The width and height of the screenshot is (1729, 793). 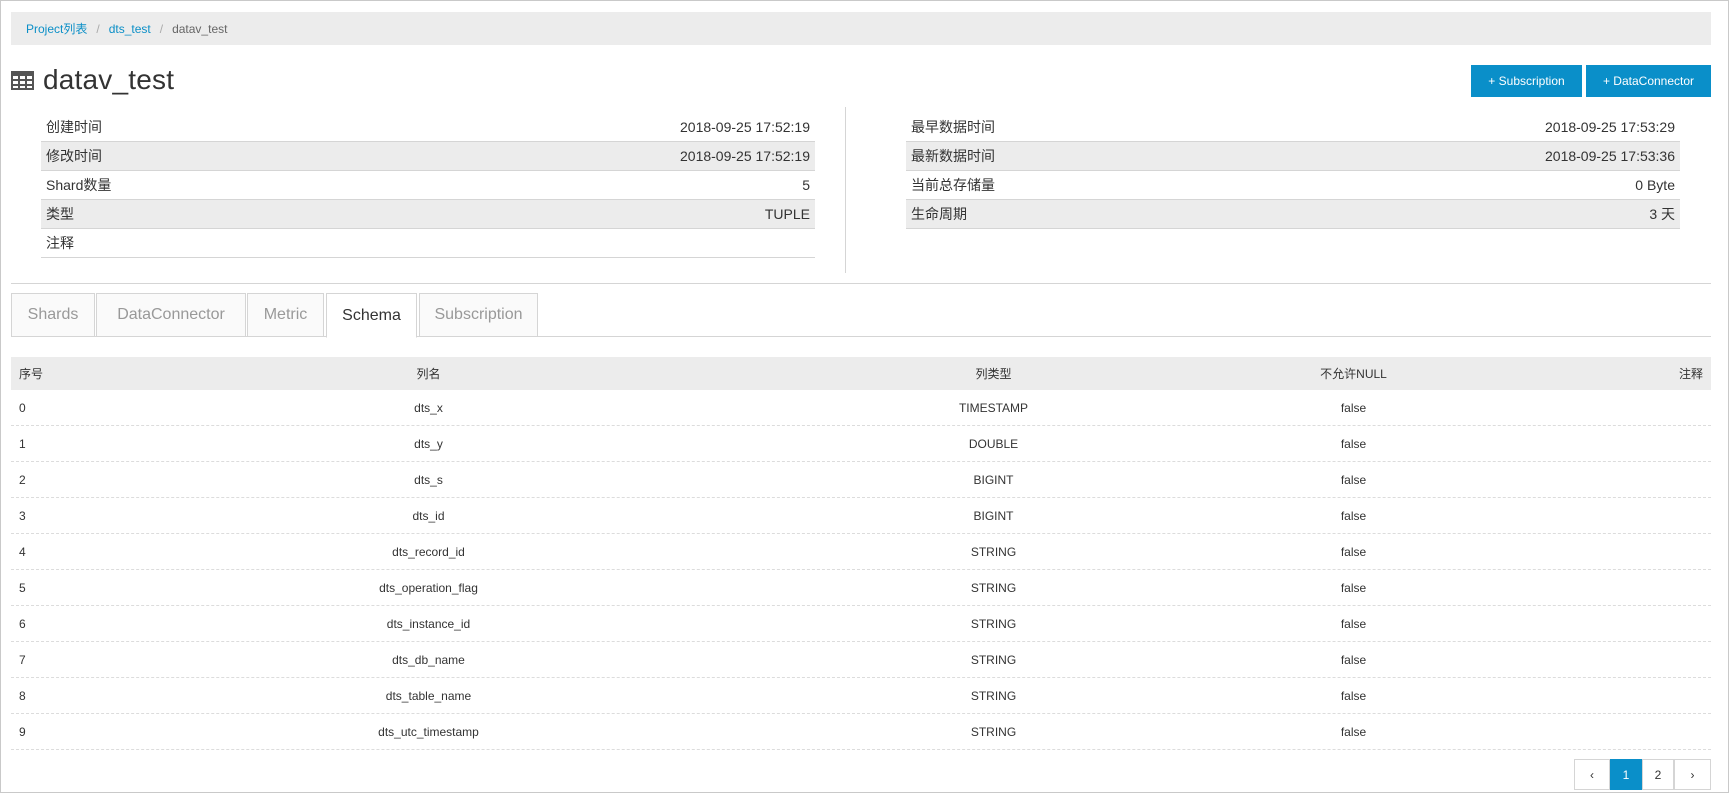 What do you see at coordinates (993, 407) in the screenshot?
I see `cell-column-type: TIMESTAMP` at bounding box center [993, 407].